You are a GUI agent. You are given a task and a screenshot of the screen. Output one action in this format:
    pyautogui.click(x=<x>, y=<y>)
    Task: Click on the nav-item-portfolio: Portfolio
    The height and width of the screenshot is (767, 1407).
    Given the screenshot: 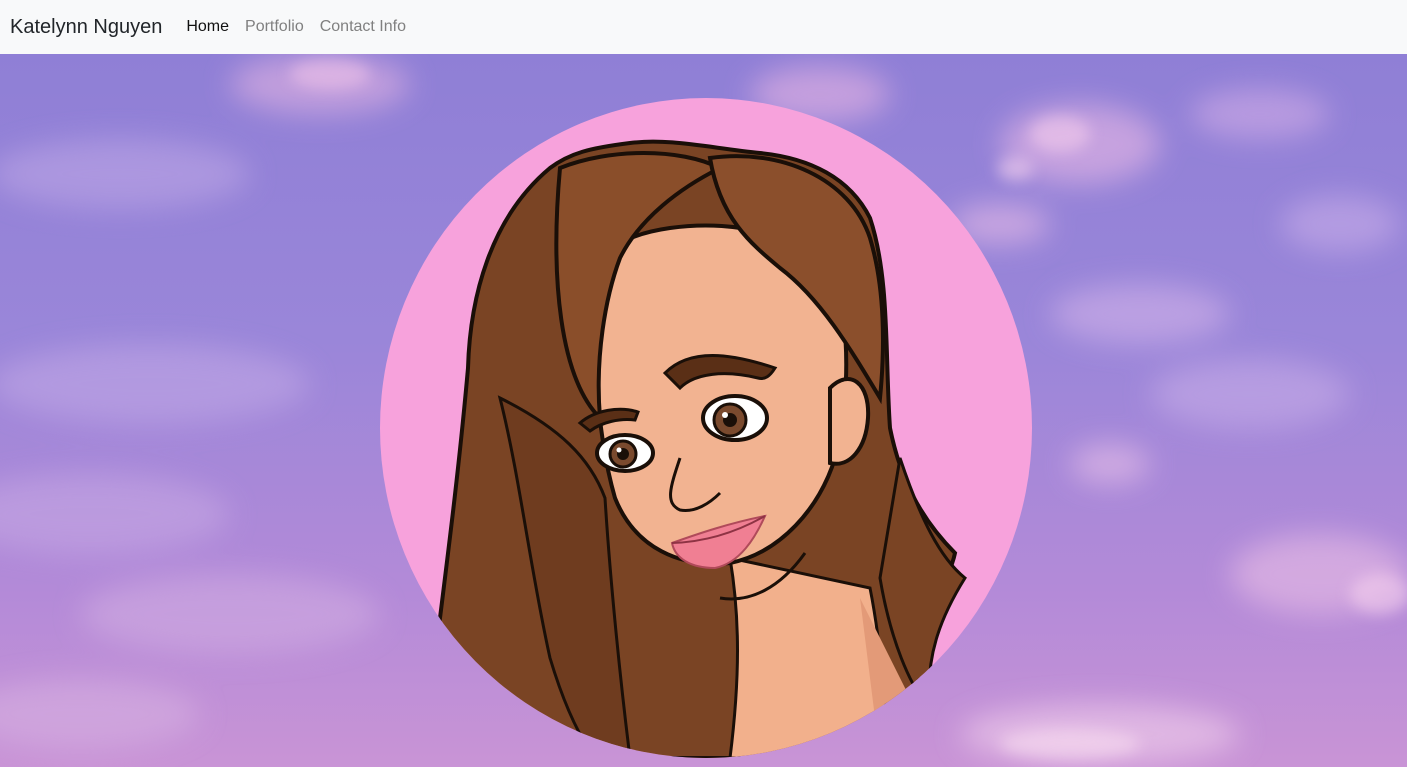 What is the action you would take?
    pyautogui.click(x=274, y=27)
    